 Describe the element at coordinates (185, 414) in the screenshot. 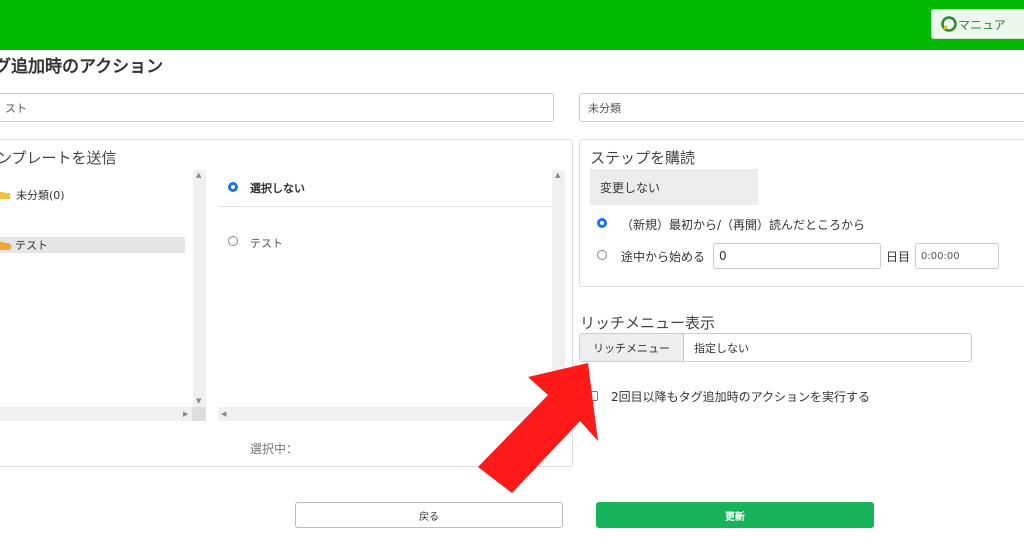

I see `scroll-right-icon: ▶` at that location.